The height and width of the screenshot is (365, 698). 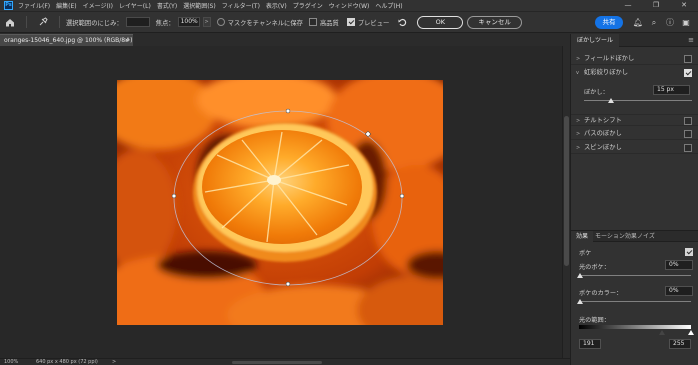 What do you see at coordinates (137, 22) in the screenshot?
I see `selection-fade-input` at bounding box center [137, 22].